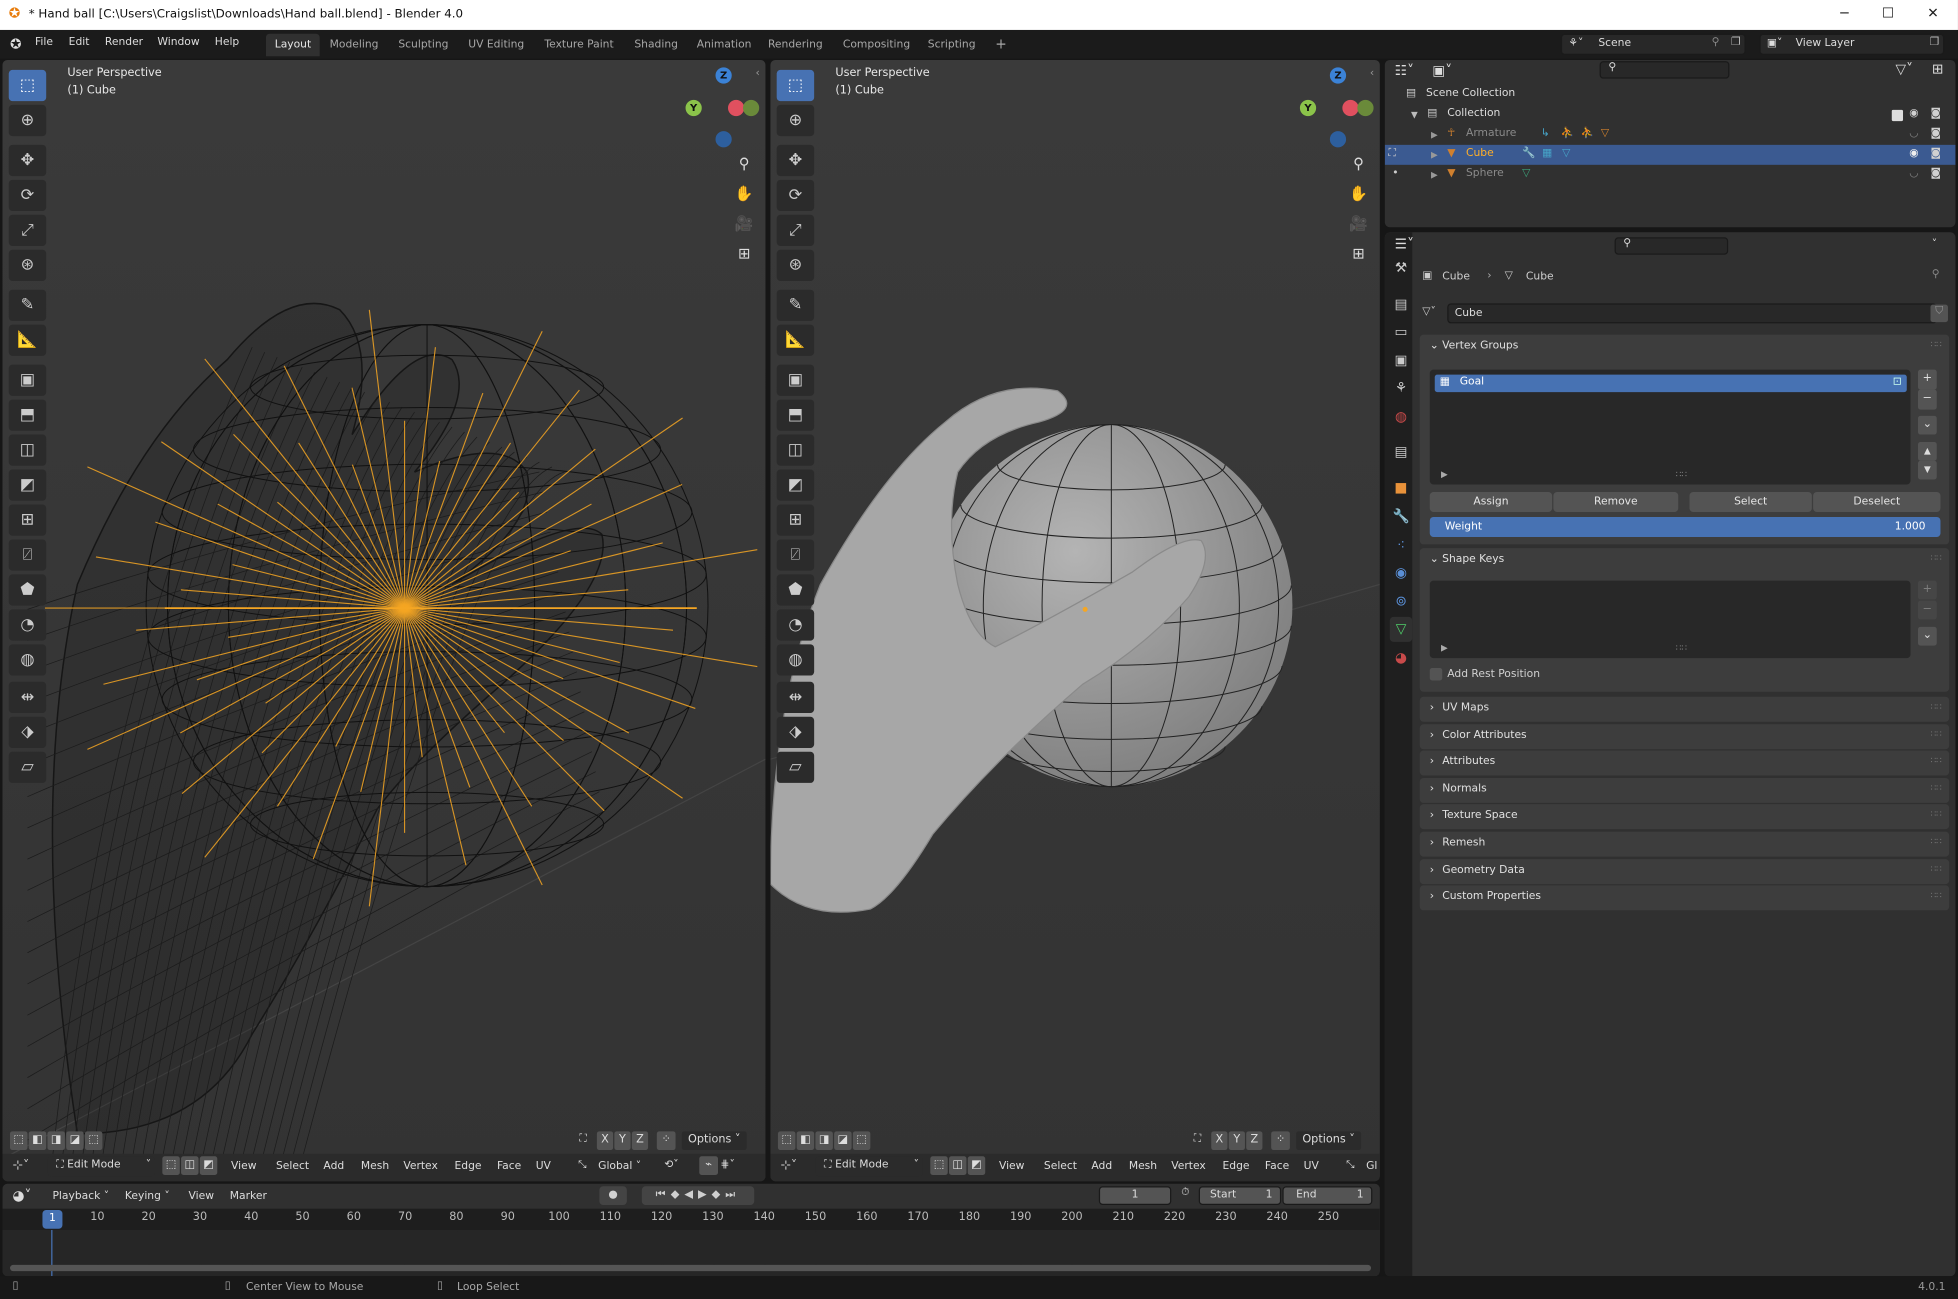 The height and width of the screenshot is (1299, 1958). What do you see at coordinates (27, 120) in the screenshot?
I see `cursor-tool-icon: ⊕` at bounding box center [27, 120].